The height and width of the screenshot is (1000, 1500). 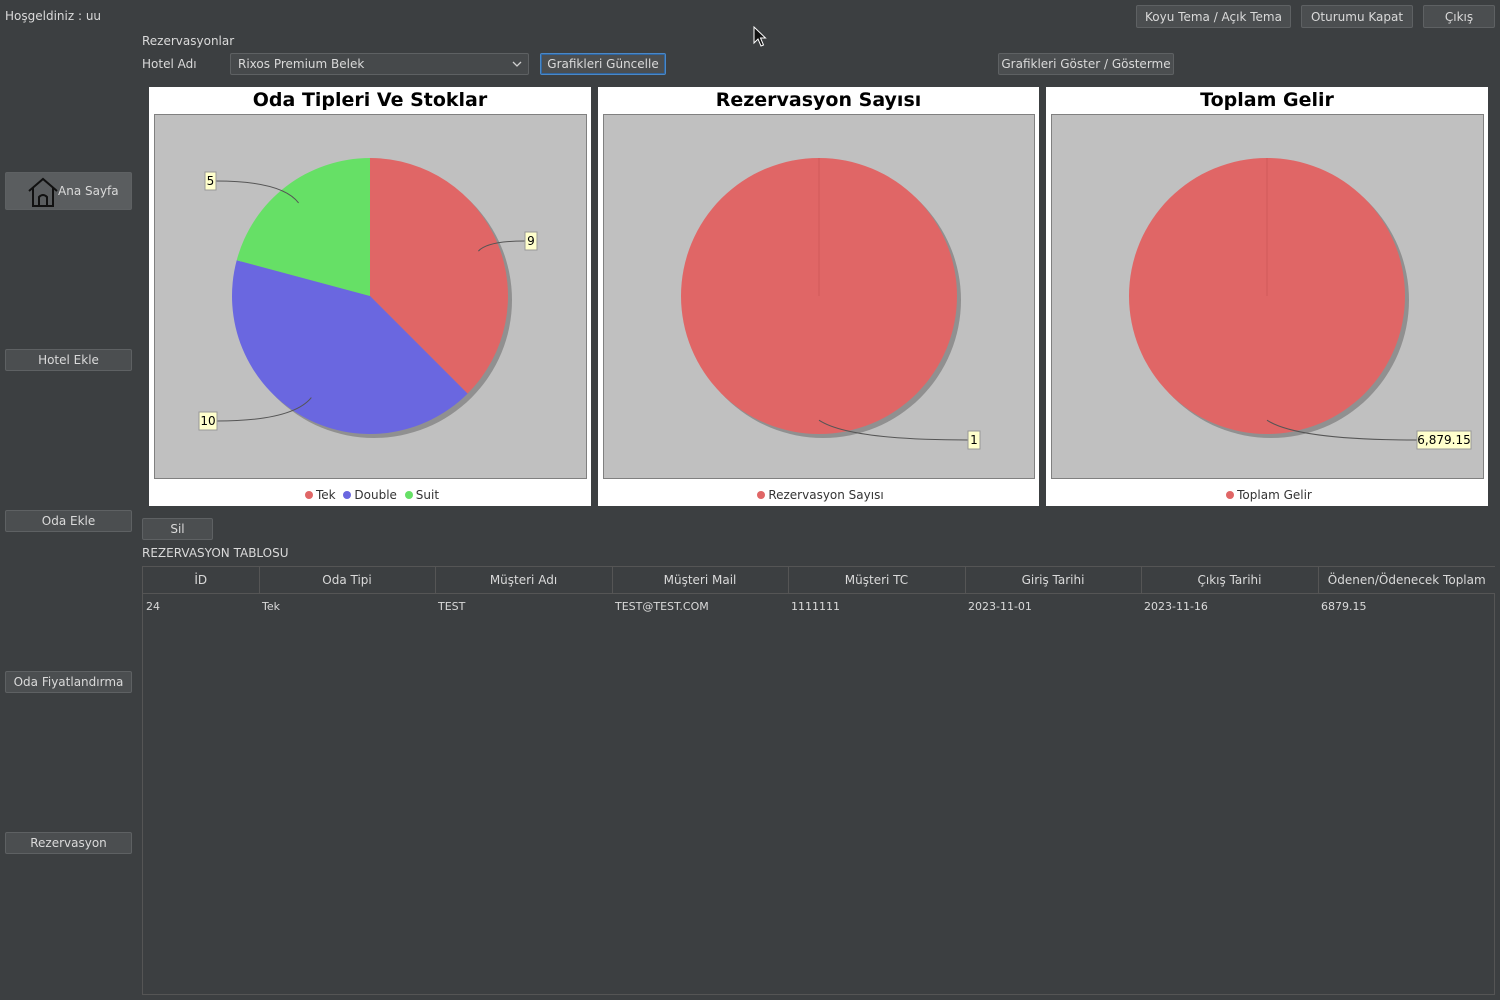 I want to click on legend-label: Toplam Gelir, so click(x=1274, y=495).